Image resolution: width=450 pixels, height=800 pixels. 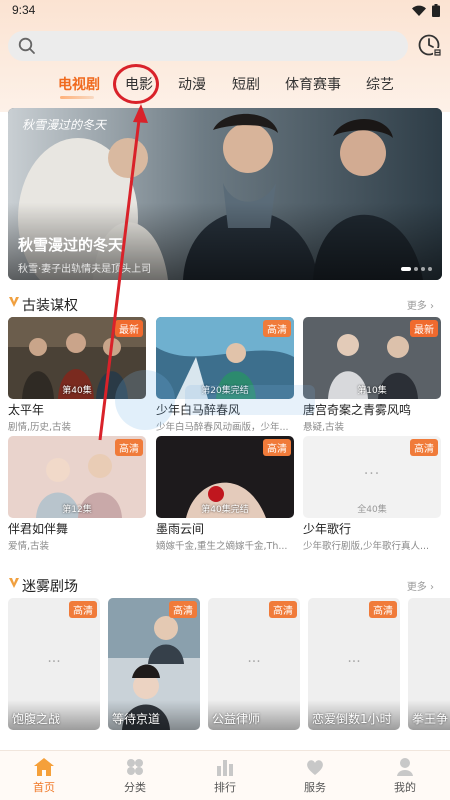 I want to click on search-bar, so click(x=208, y=46).